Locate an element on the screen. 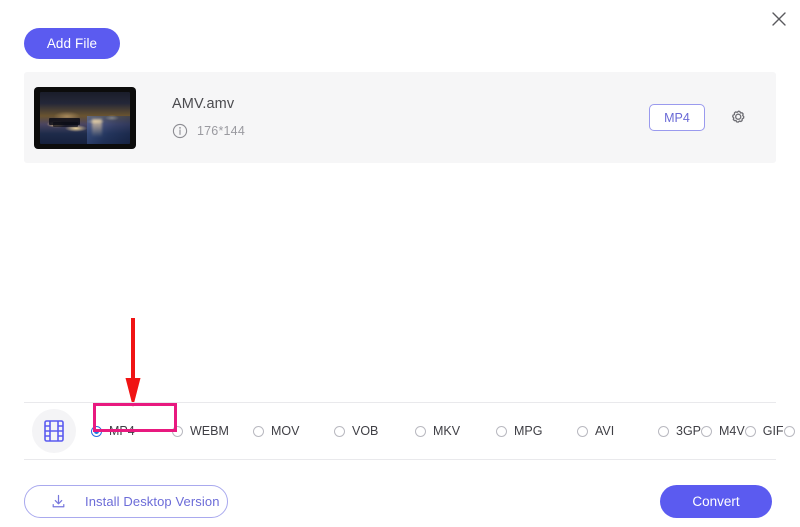 The image size is (800, 527). film-strip-icon is located at coordinates (54, 431).